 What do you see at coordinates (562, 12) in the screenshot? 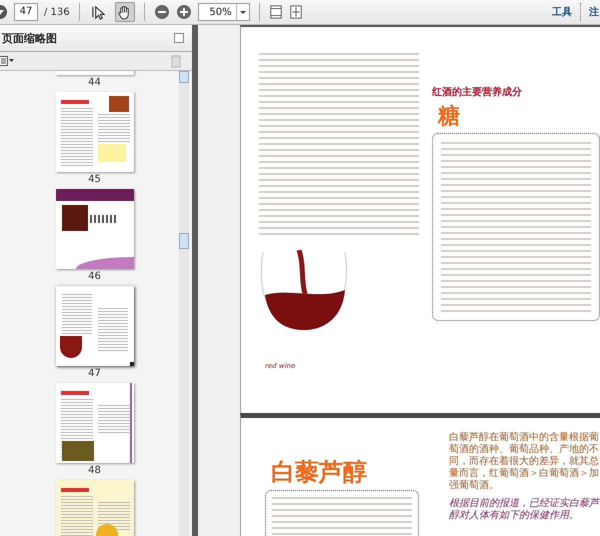
I see `tools-menu: 工具` at bounding box center [562, 12].